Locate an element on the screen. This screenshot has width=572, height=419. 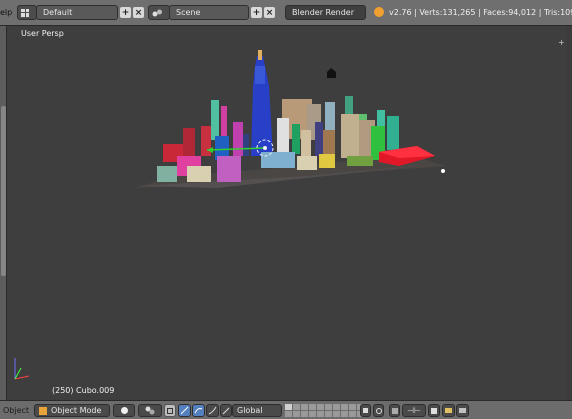
render-preview-button is located at coordinates (434, 410).